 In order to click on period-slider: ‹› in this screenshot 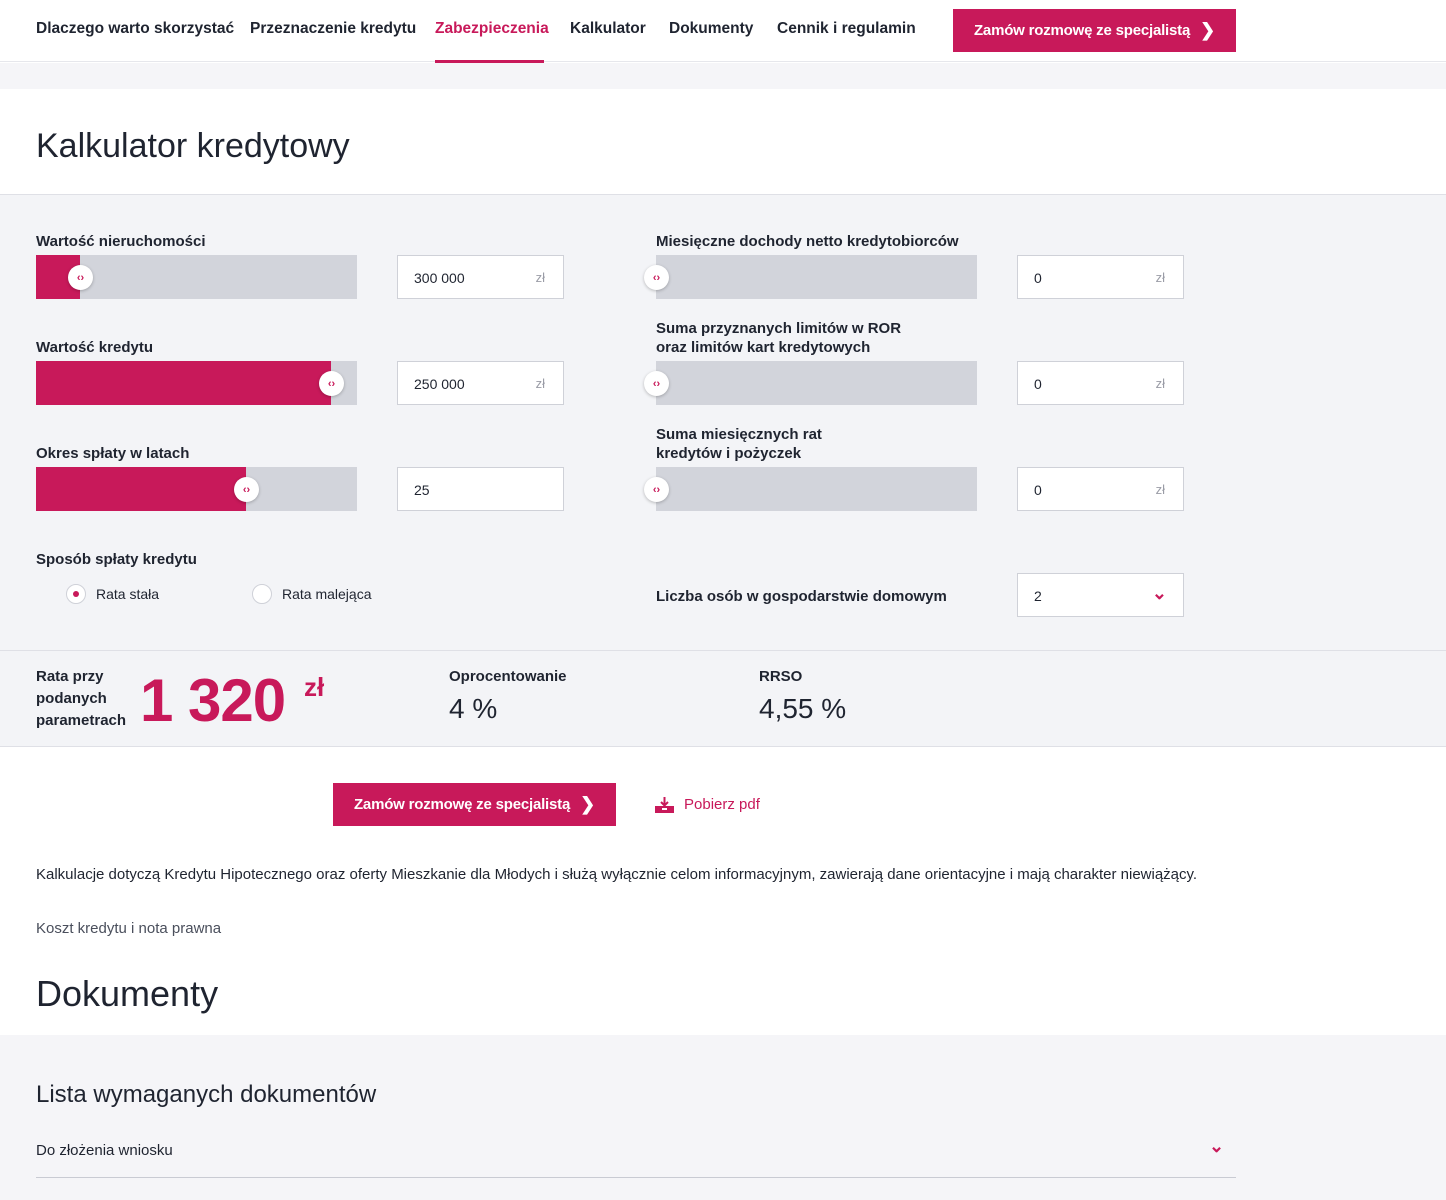, I will do `click(196, 489)`.